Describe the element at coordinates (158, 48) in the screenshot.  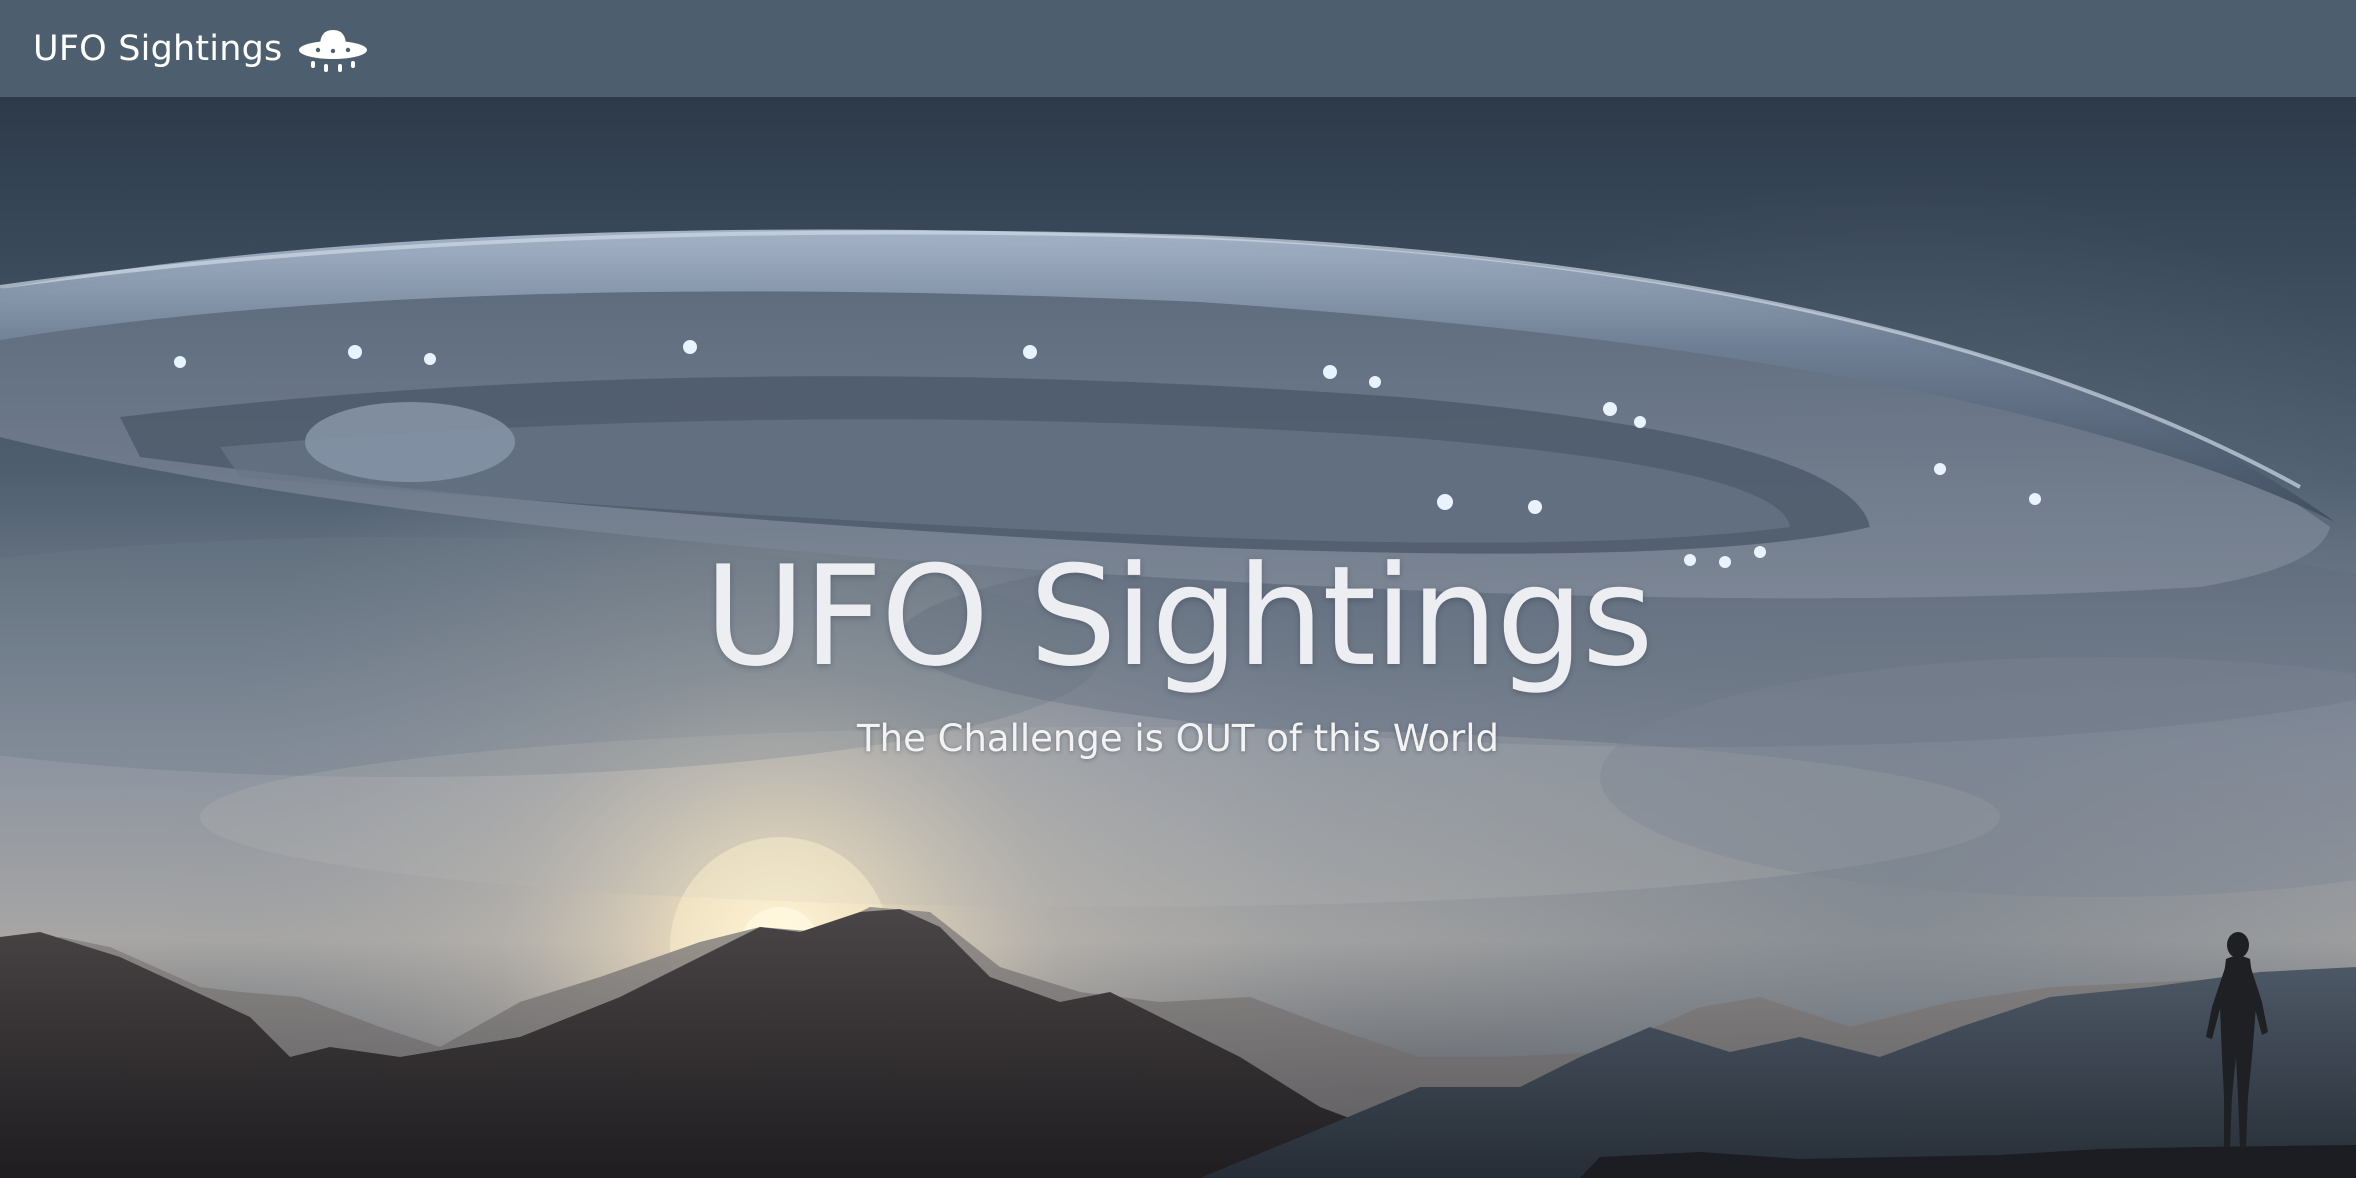
I see `brand-title: UFO Sightings` at that location.